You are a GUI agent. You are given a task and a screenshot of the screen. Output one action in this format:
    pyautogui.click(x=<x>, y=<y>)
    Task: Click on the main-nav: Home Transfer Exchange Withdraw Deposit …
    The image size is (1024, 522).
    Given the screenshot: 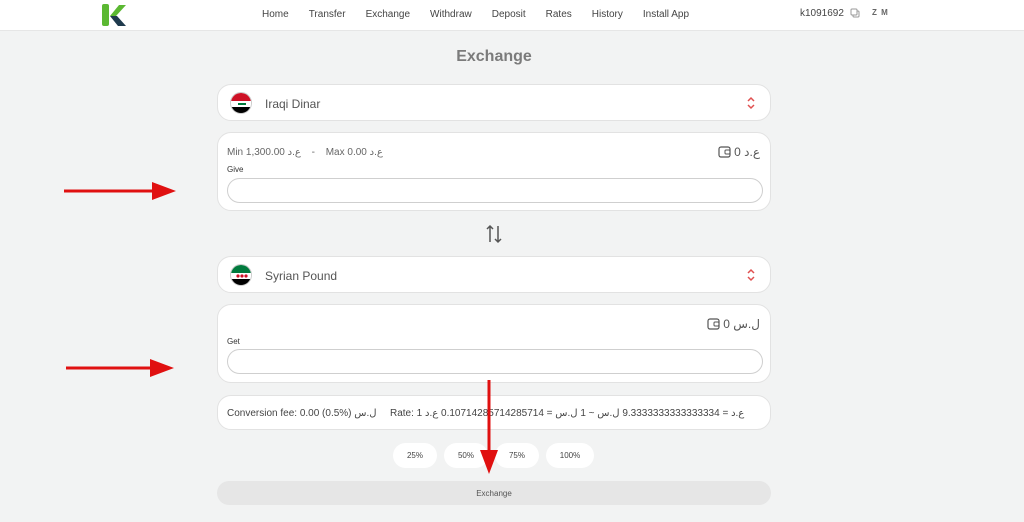 What is the action you would take?
    pyautogui.click(x=475, y=14)
    